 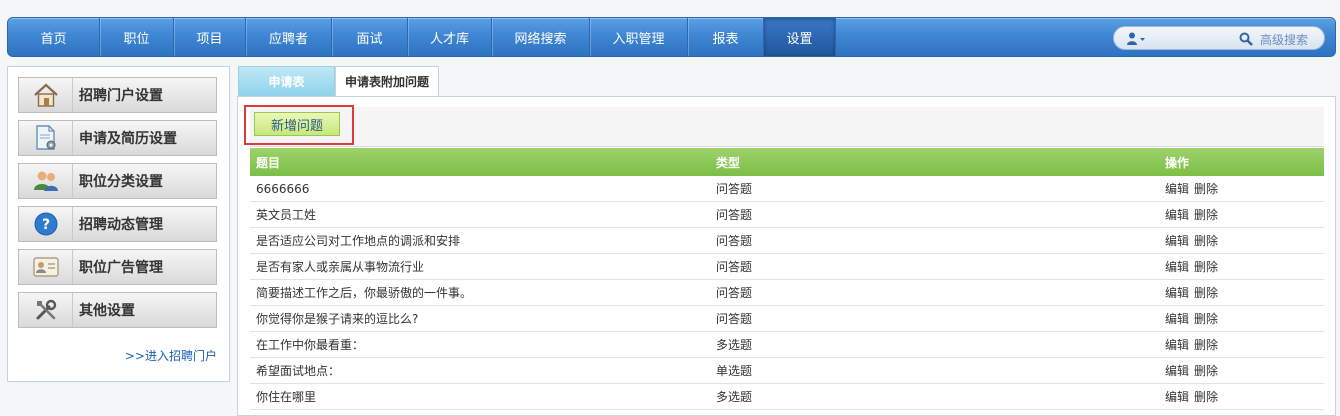 I want to click on sidebar-item-label: 招聘门户设置, so click(x=121, y=96).